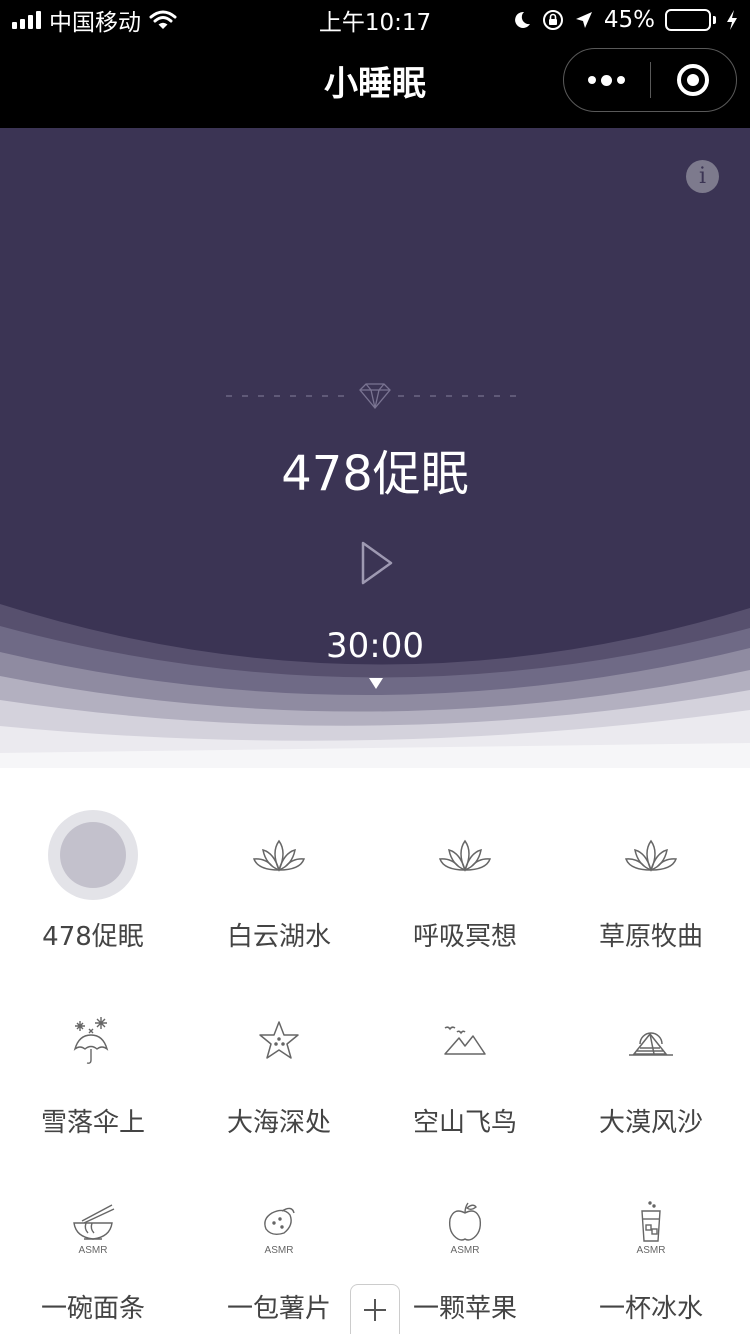 The image size is (750, 1334). What do you see at coordinates (92, 1309) in the screenshot?
I see `sound-item-label: 一碗面条` at bounding box center [92, 1309].